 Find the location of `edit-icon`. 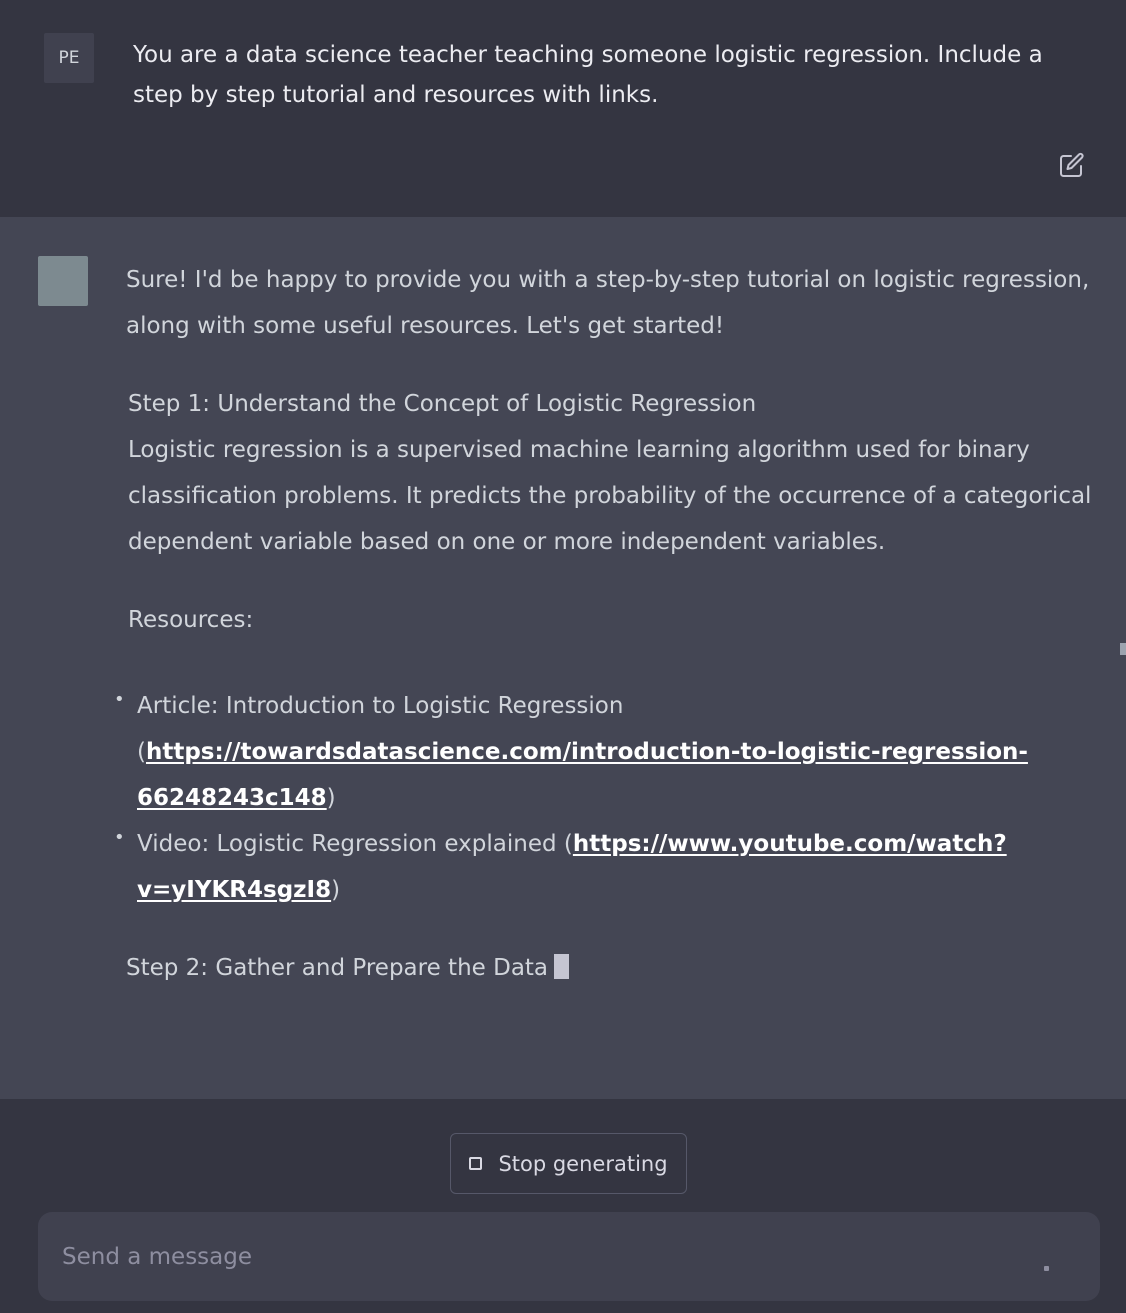

edit-icon is located at coordinates (1072, 165).